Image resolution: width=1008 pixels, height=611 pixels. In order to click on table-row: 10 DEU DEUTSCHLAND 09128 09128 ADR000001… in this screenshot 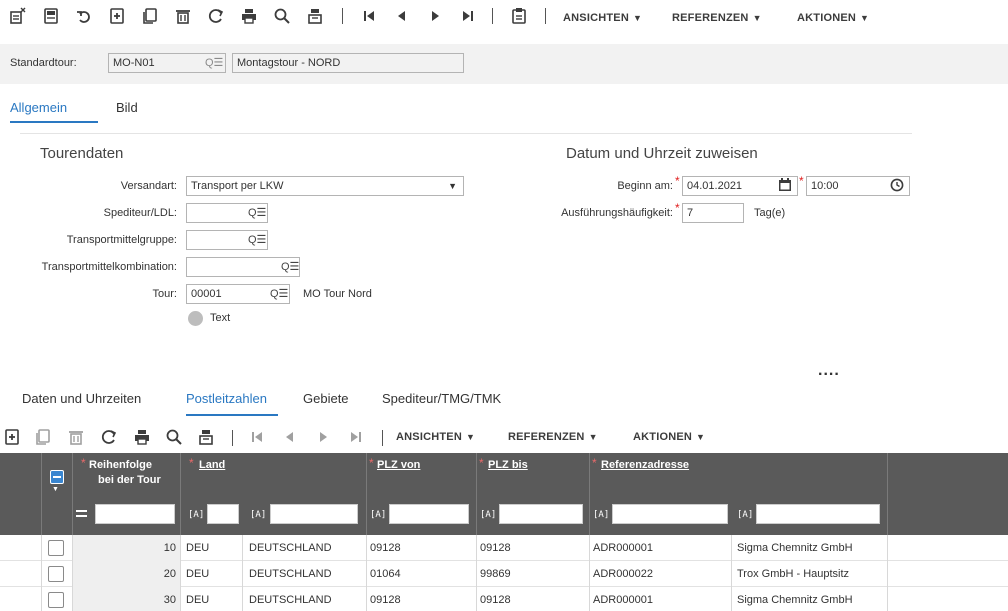, I will do `click(504, 548)`.